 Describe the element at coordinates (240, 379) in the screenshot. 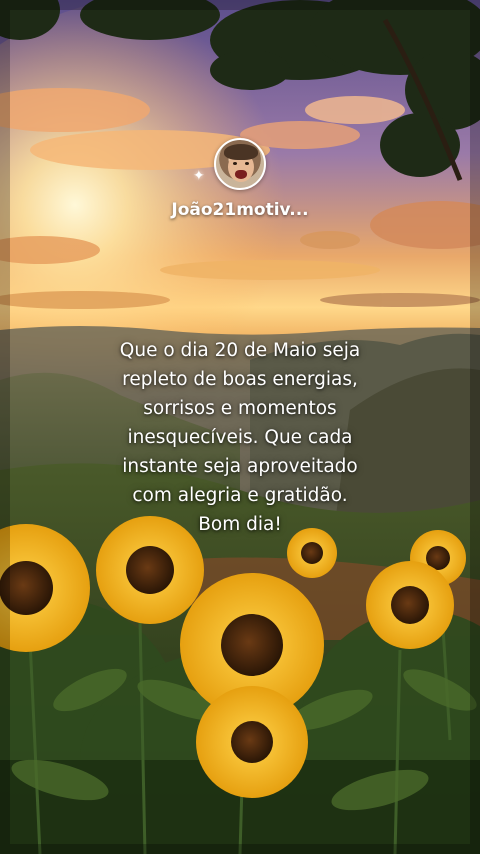

I see `message-line: repleto de boas energias,` at that location.